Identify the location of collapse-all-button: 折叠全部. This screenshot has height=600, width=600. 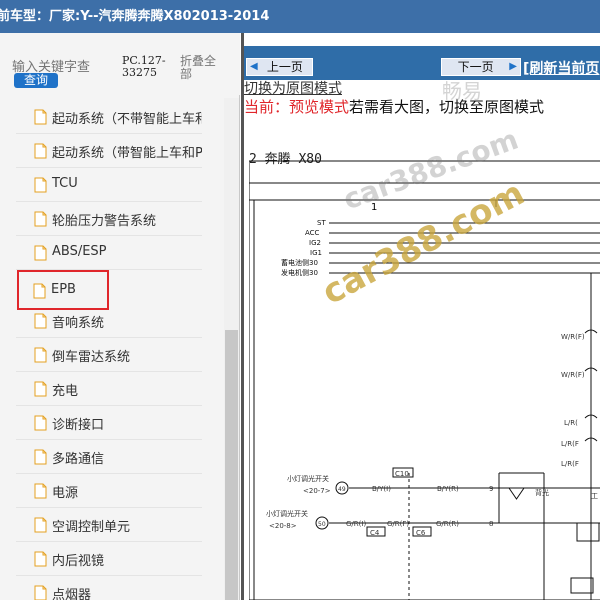
(200, 68).